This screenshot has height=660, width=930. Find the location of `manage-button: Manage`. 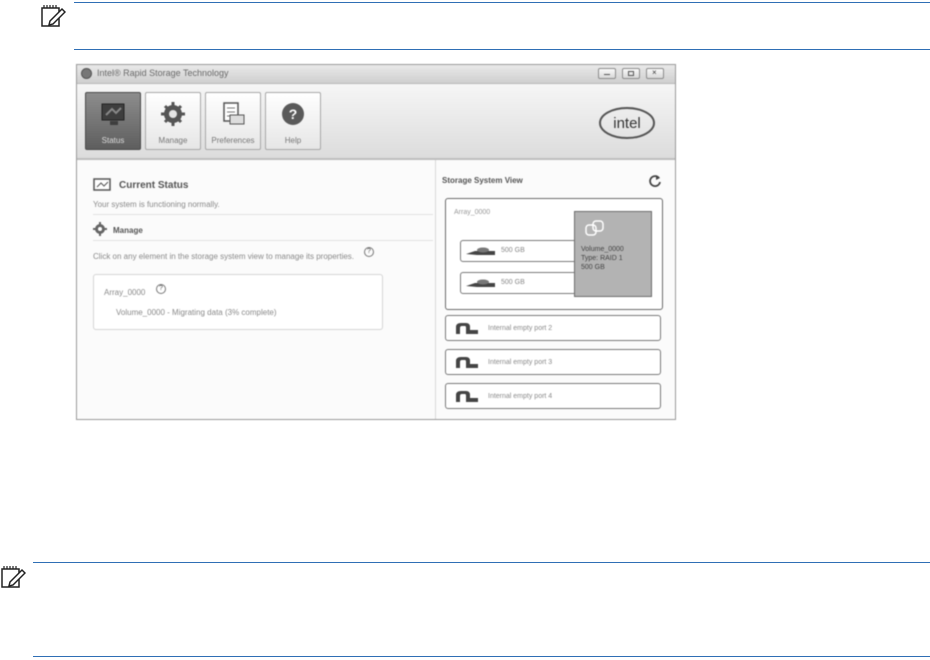

manage-button: Manage is located at coordinates (173, 121).